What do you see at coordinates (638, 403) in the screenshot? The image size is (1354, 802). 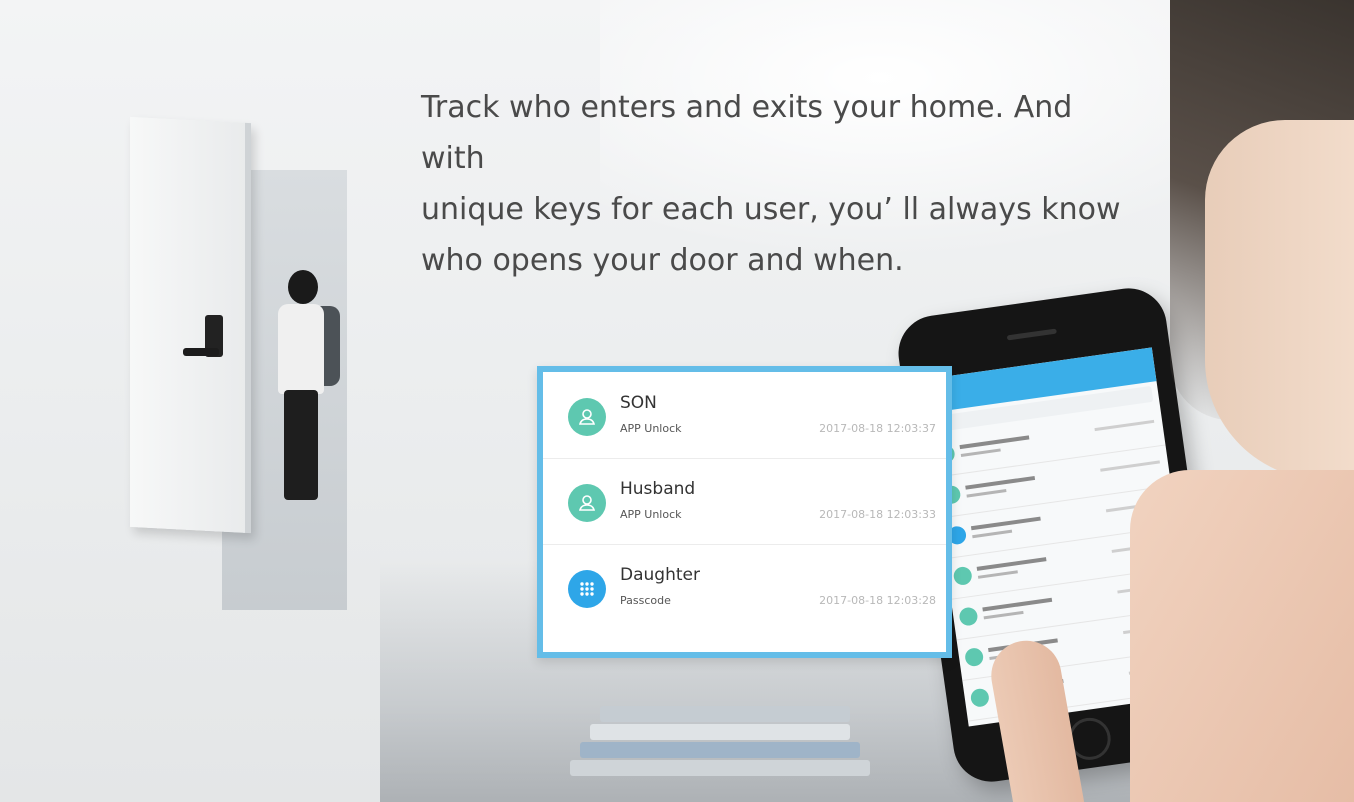 I see `history-user-name: SON` at bounding box center [638, 403].